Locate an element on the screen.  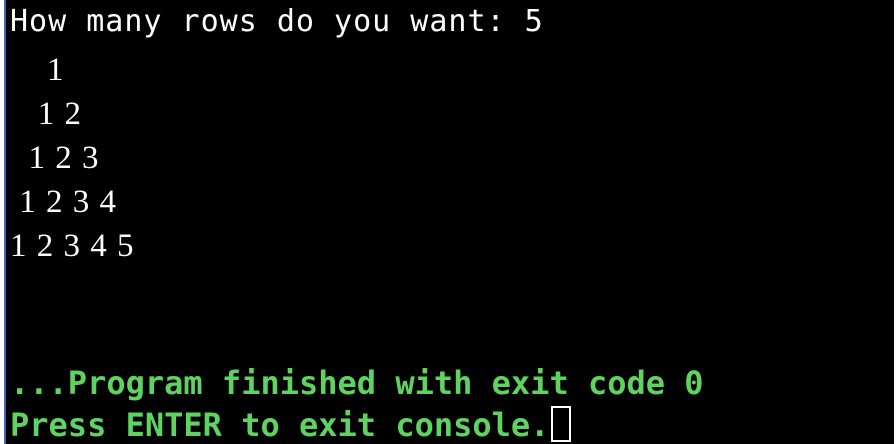
exit-message: ...Program finished with exit code 0 is located at coordinates (357, 383).